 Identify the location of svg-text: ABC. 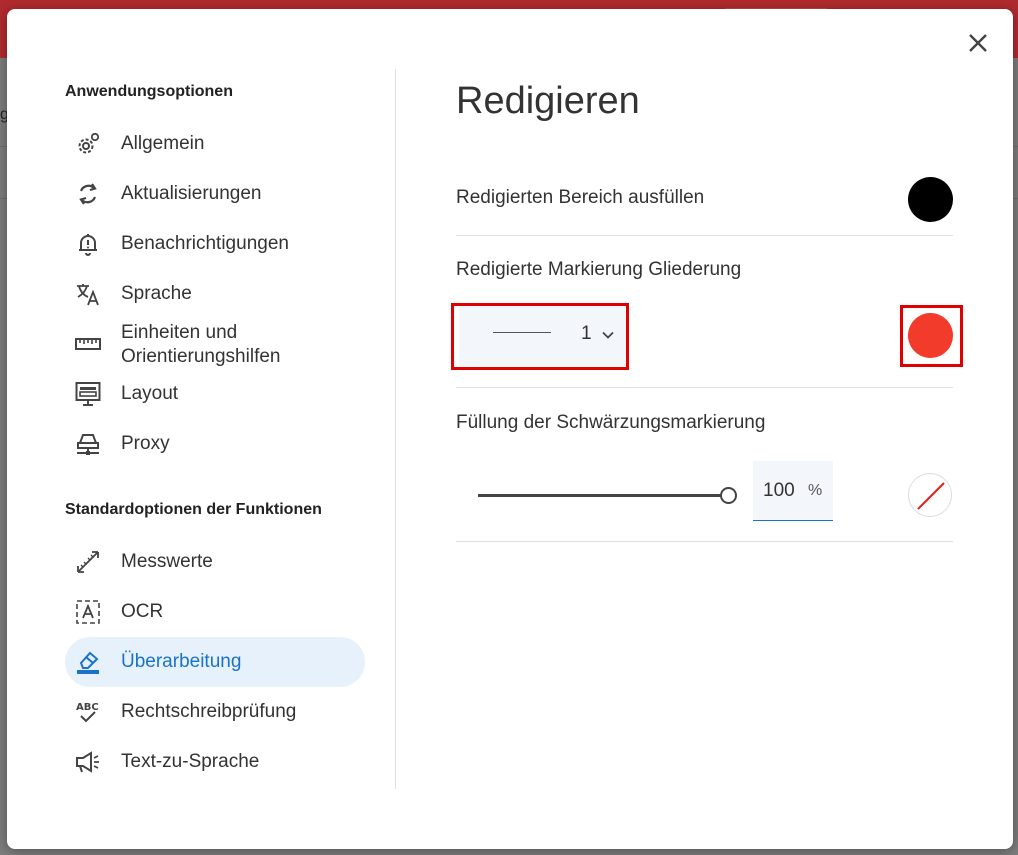
(87, 707).